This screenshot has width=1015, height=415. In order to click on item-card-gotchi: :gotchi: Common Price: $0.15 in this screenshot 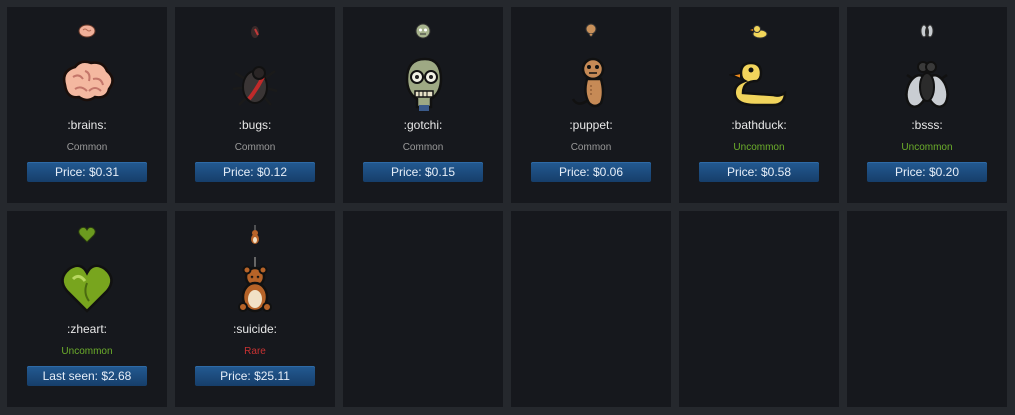, I will do `click(423, 105)`.